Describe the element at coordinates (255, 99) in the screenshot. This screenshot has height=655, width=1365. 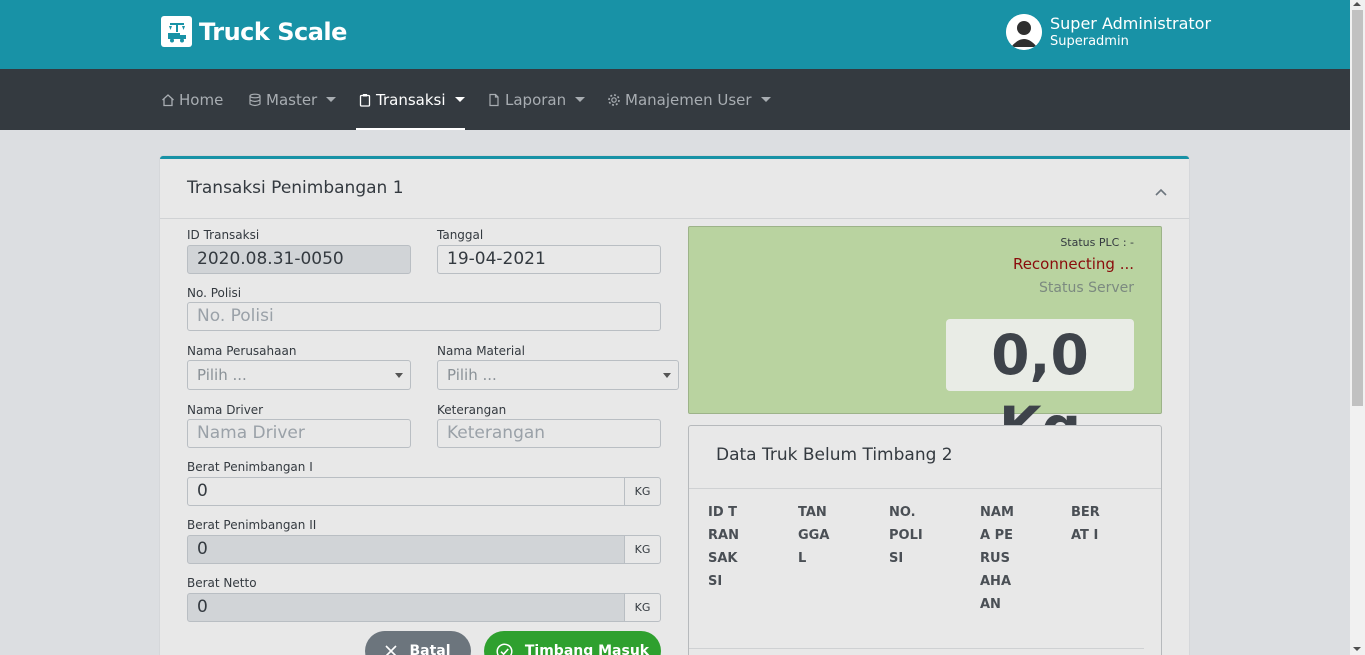
I see `database-icon` at that location.